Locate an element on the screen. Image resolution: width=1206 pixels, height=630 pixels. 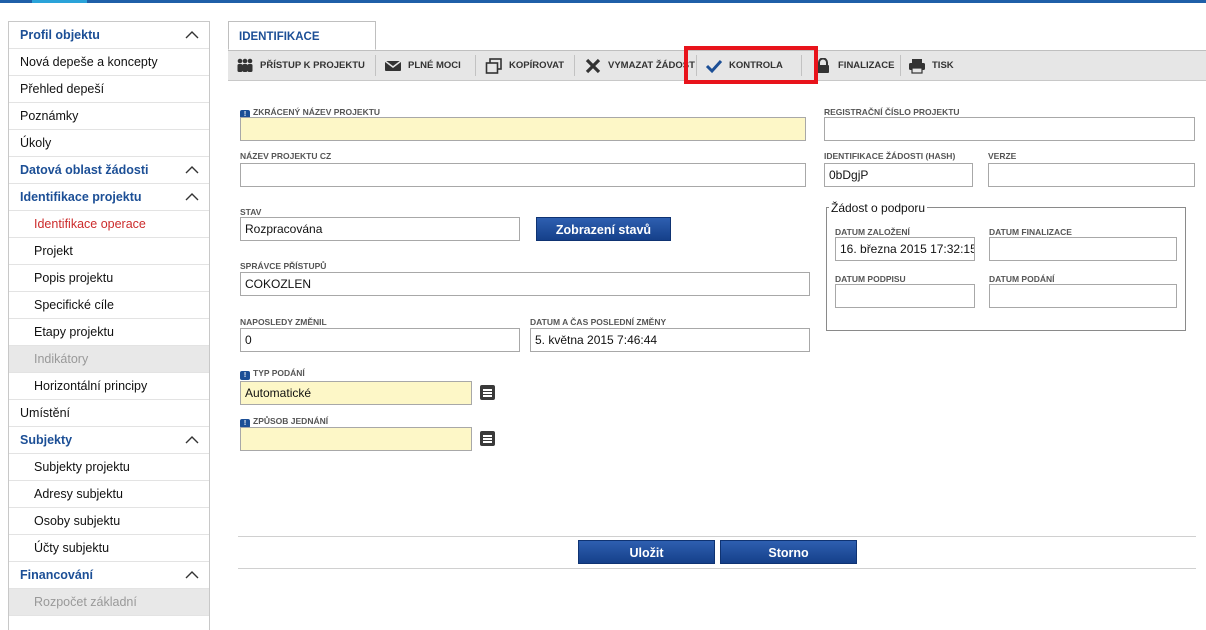
last-changed-by-field: 0 is located at coordinates (380, 340).